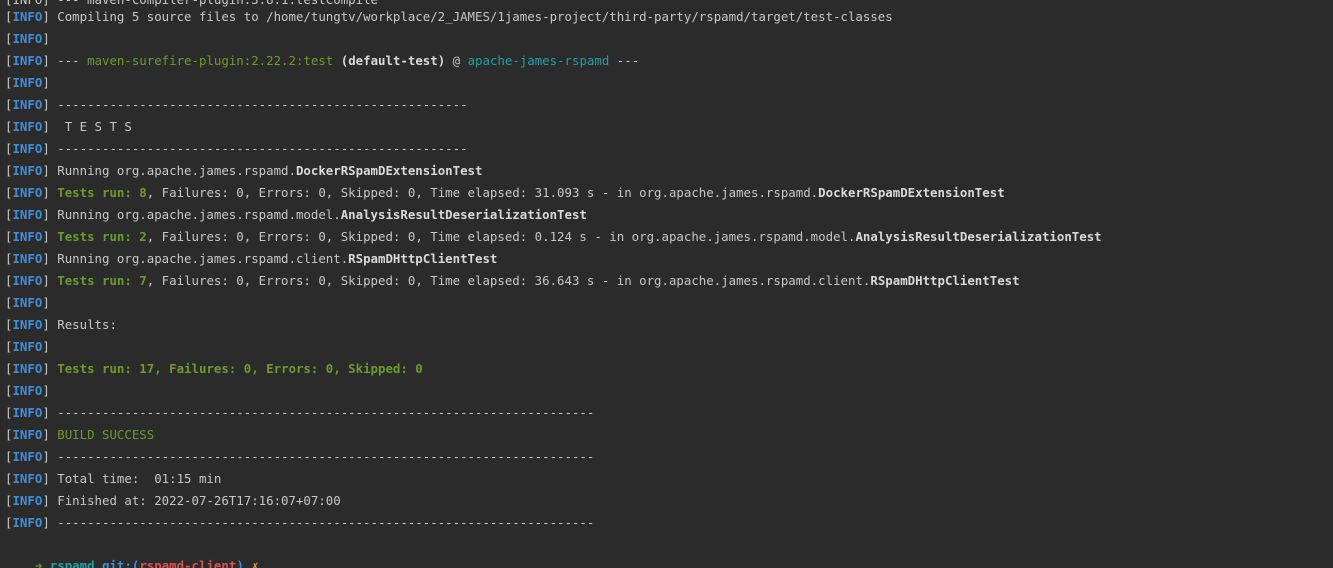 The image size is (1333, 568). I want to click on git-branch: rspamd-client, so click(188, 563).